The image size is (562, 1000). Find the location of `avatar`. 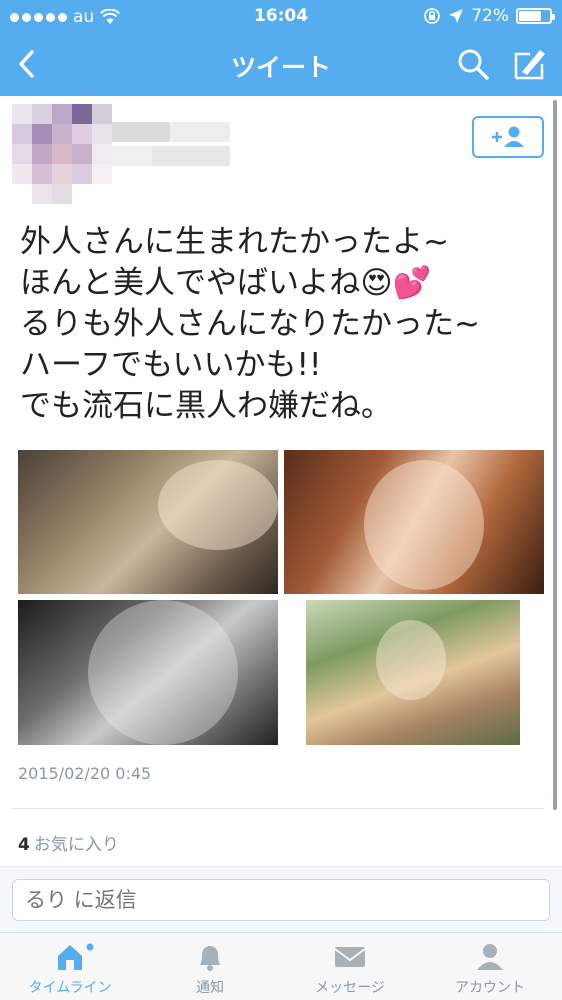

avatar is located at coordinates (62, 154).